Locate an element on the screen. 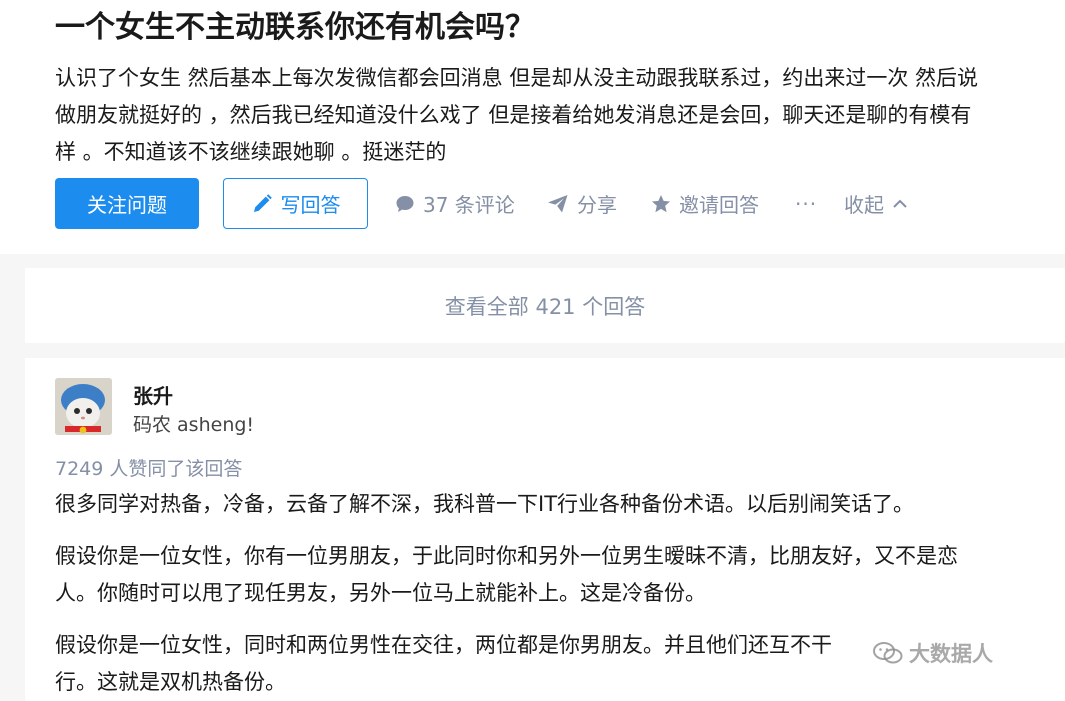 The height and width of the screenshot is (701, 1065). paper-plane-icon is located at coordinates (558, 204).